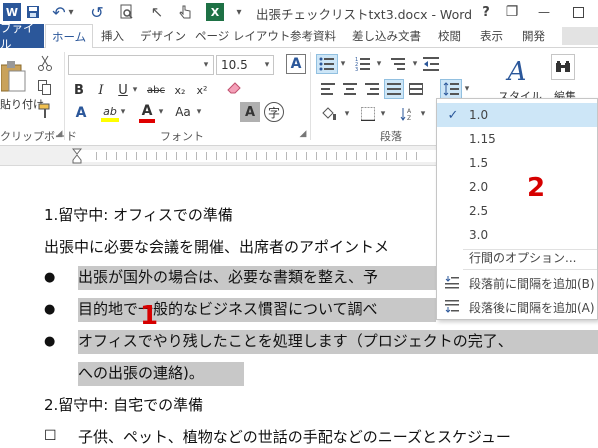 This screenshot has height=448, width=598. Describe the element at coordinates (69, 36) in the screenshot. I see `tab-home: ホーム` at that location.